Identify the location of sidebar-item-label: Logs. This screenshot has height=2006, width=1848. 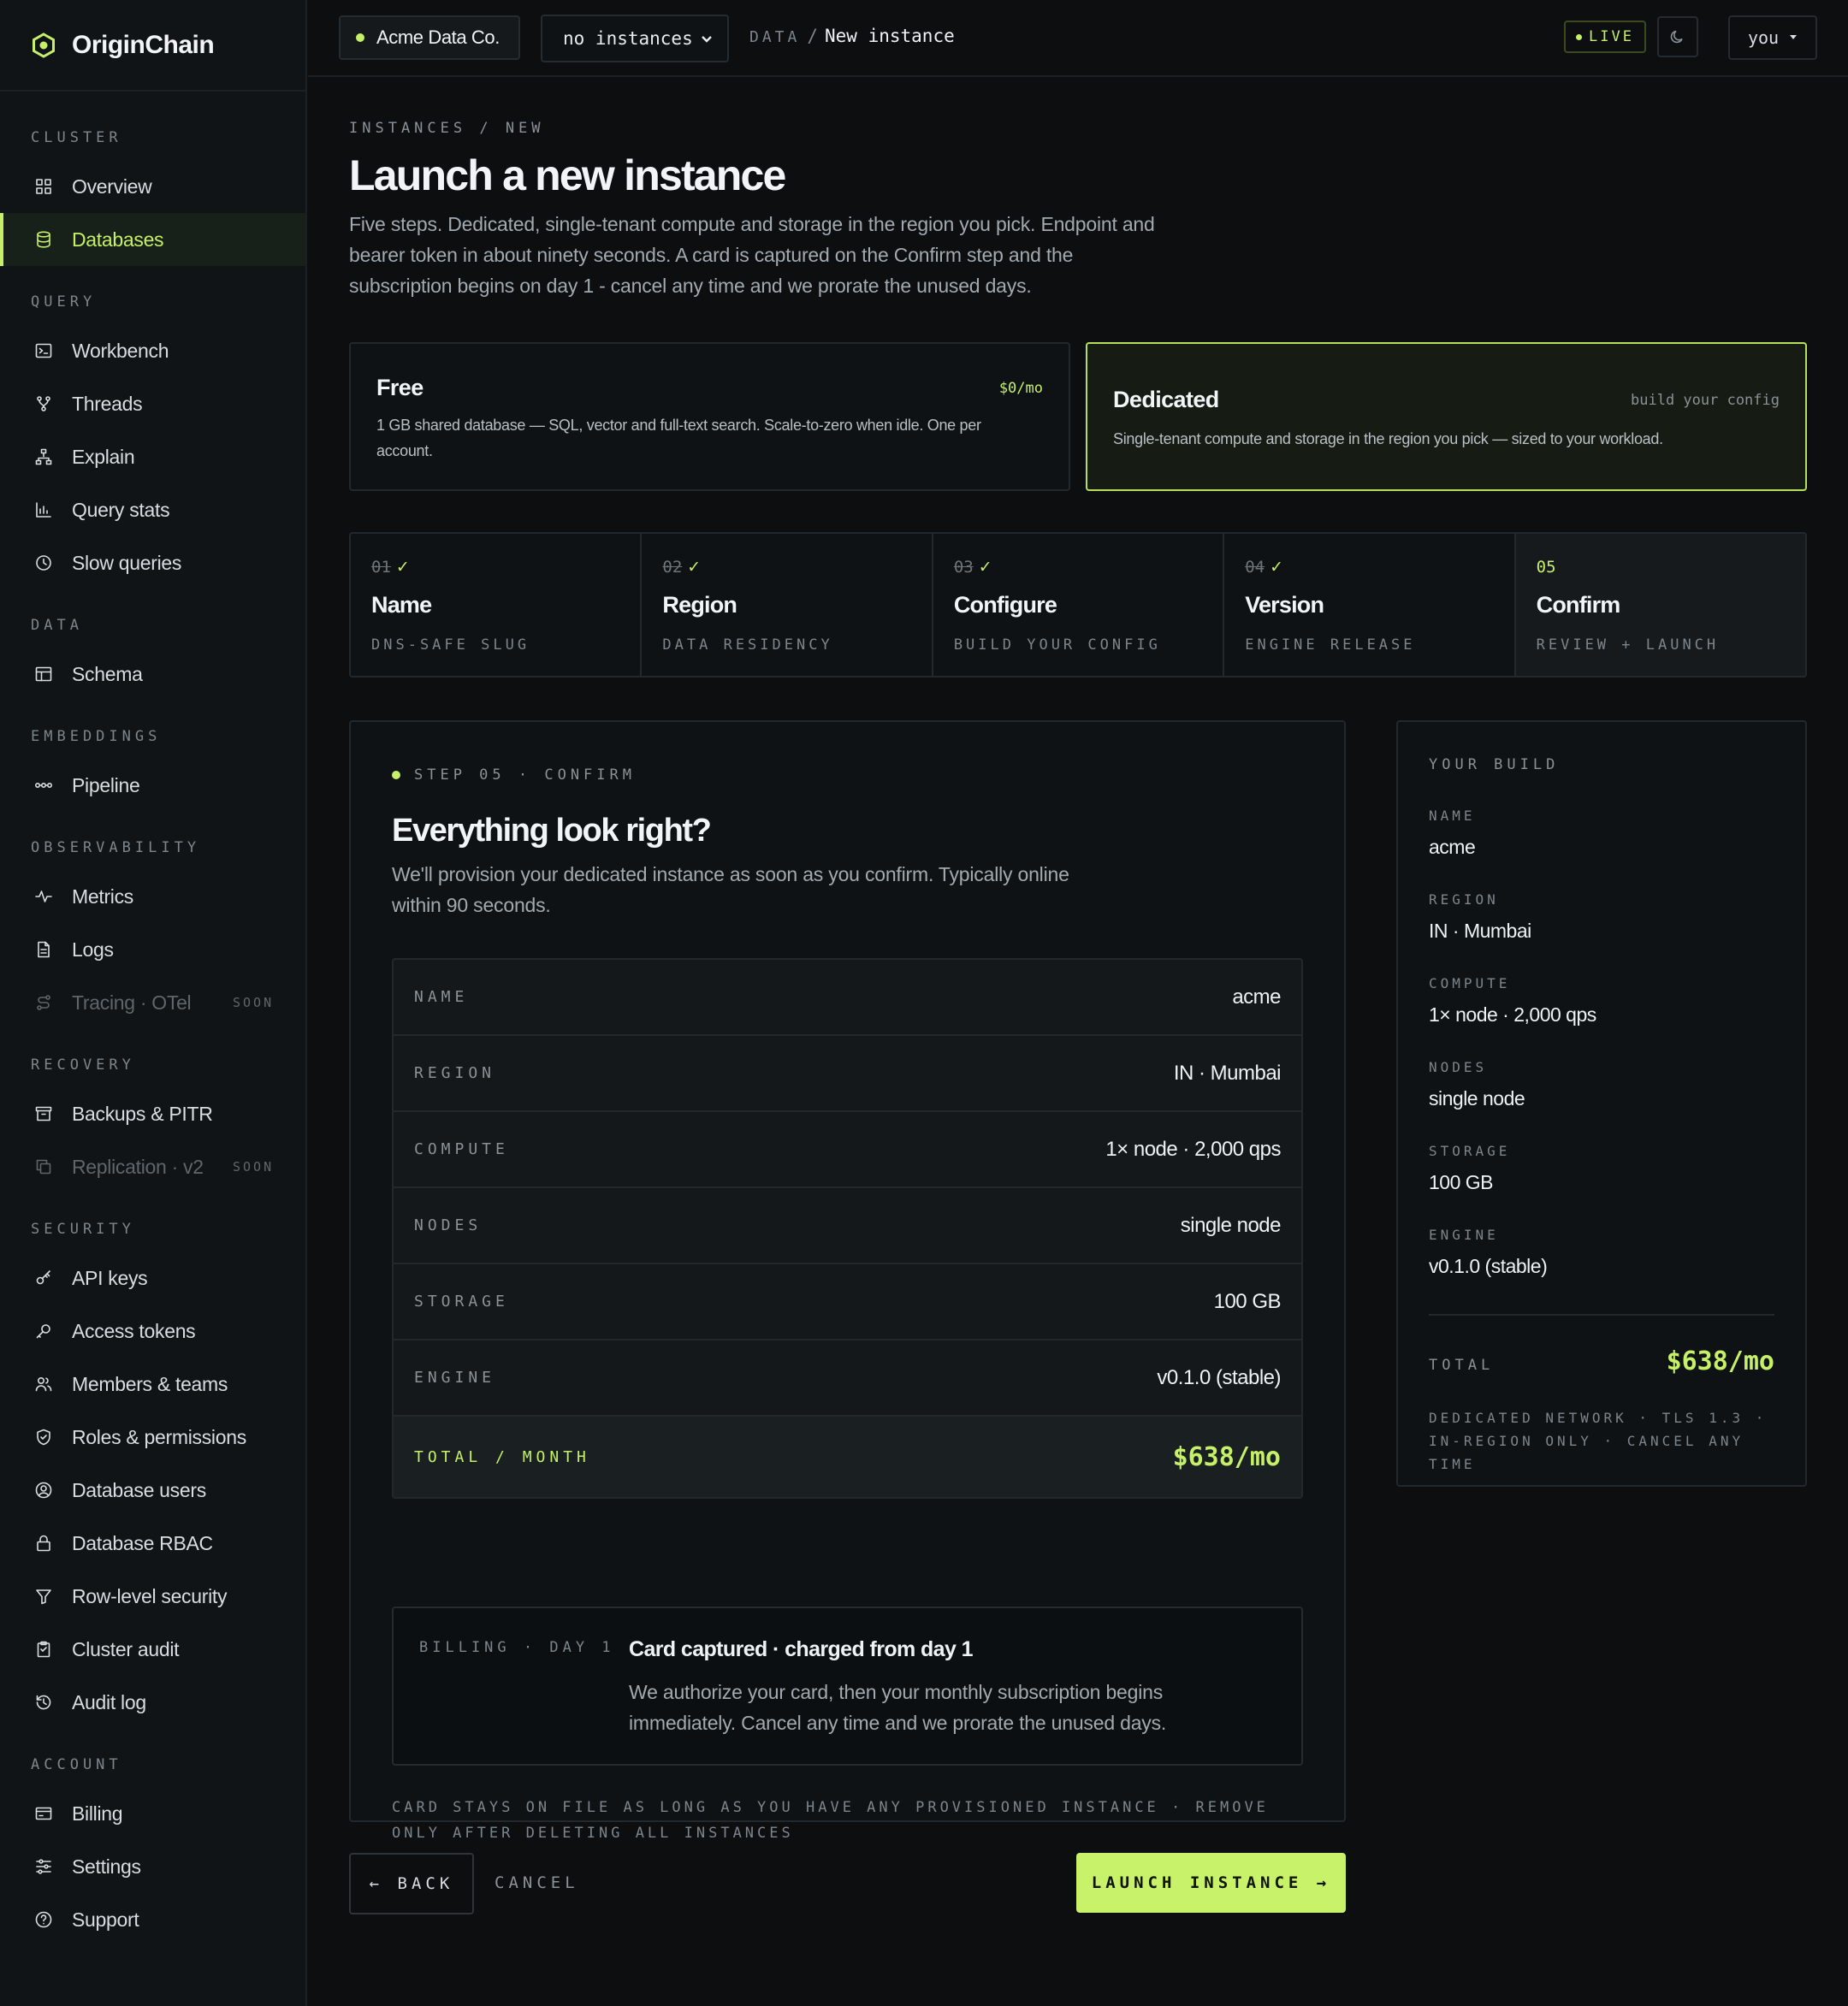
(93, 949).